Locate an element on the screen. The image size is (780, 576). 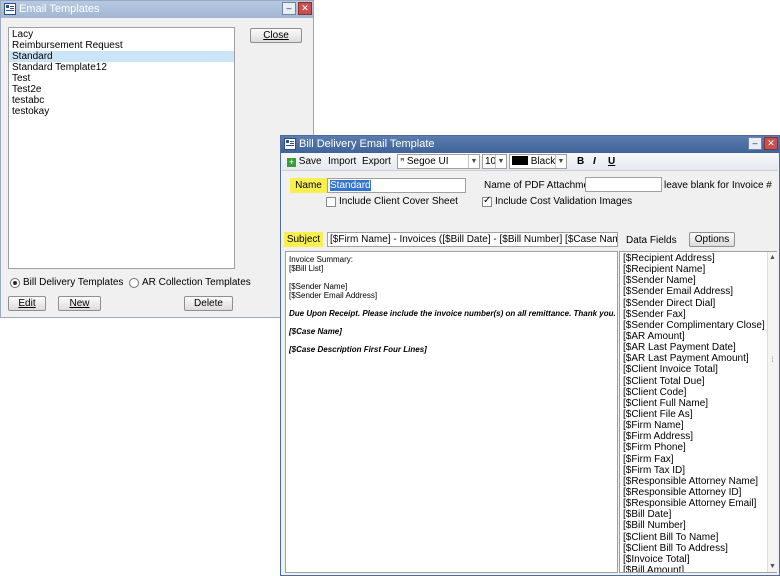
data-field-item: [$Sender Email Address] is located at coordinates (698, 291).